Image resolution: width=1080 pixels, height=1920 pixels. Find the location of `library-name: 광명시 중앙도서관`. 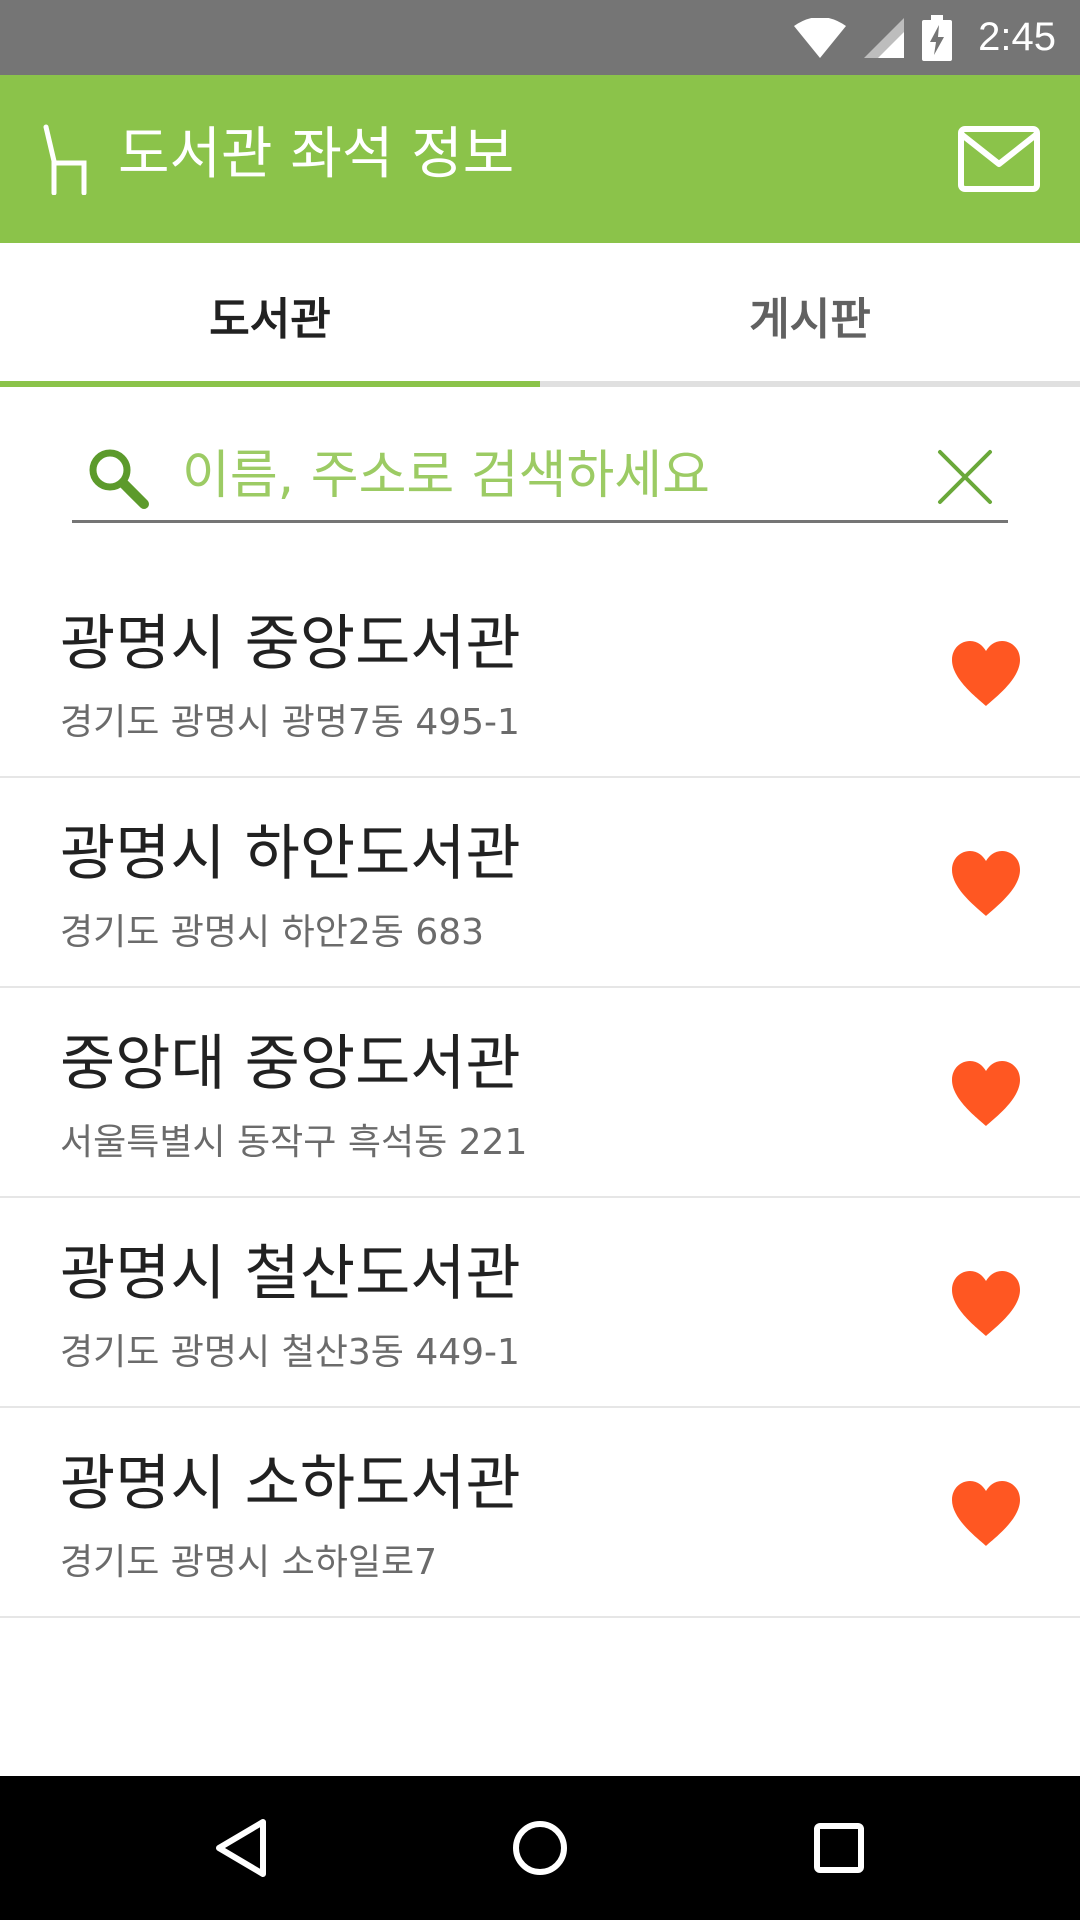

library-name: 광명시 중앙도서관 is located at coordinates (290, 644).